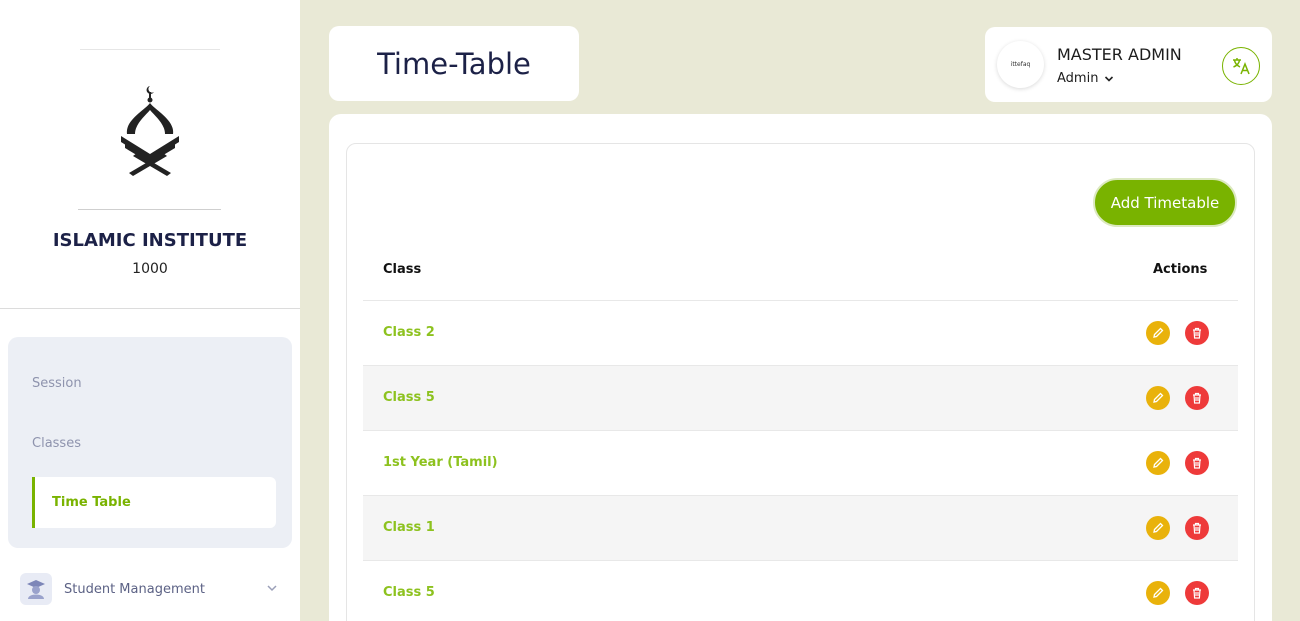  Describe the element at coordinates (1165, 202) in the screenshot. I see `add-timetable-button: Add Timetable` at that location.